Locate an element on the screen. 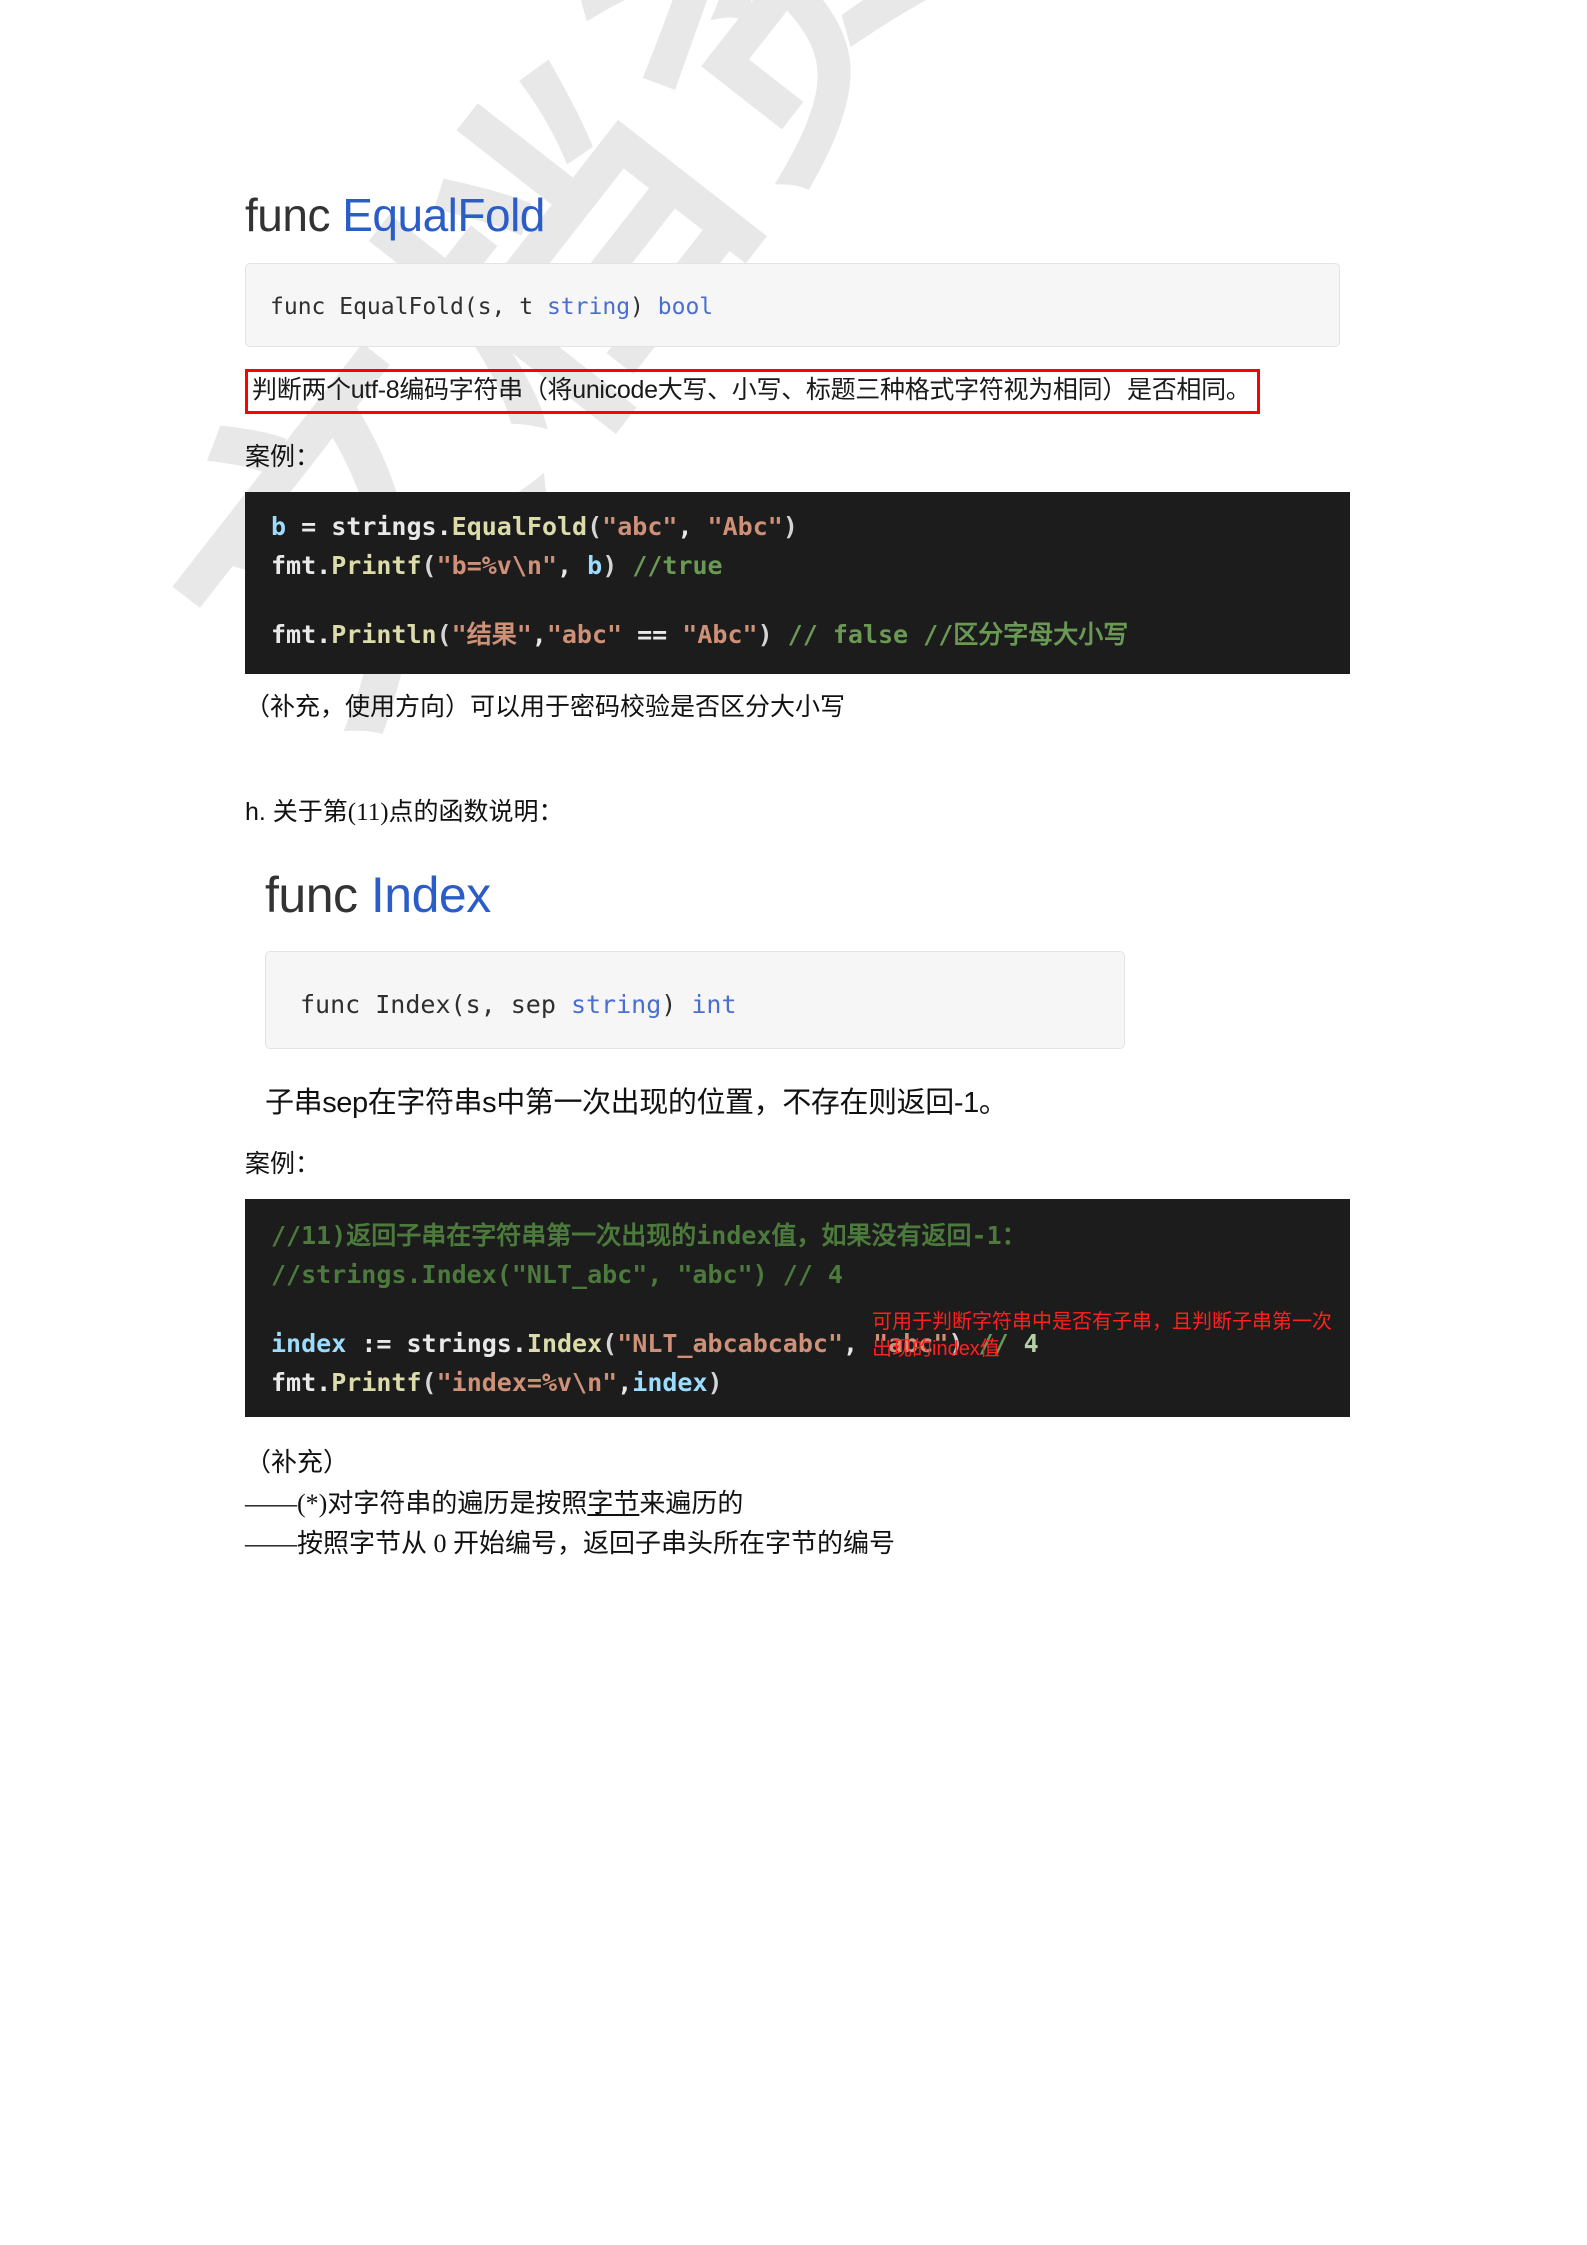 This screenshot has width=1587, height=2245. equalfold-heading: func EqualFold is located at coordinates (795, 215).